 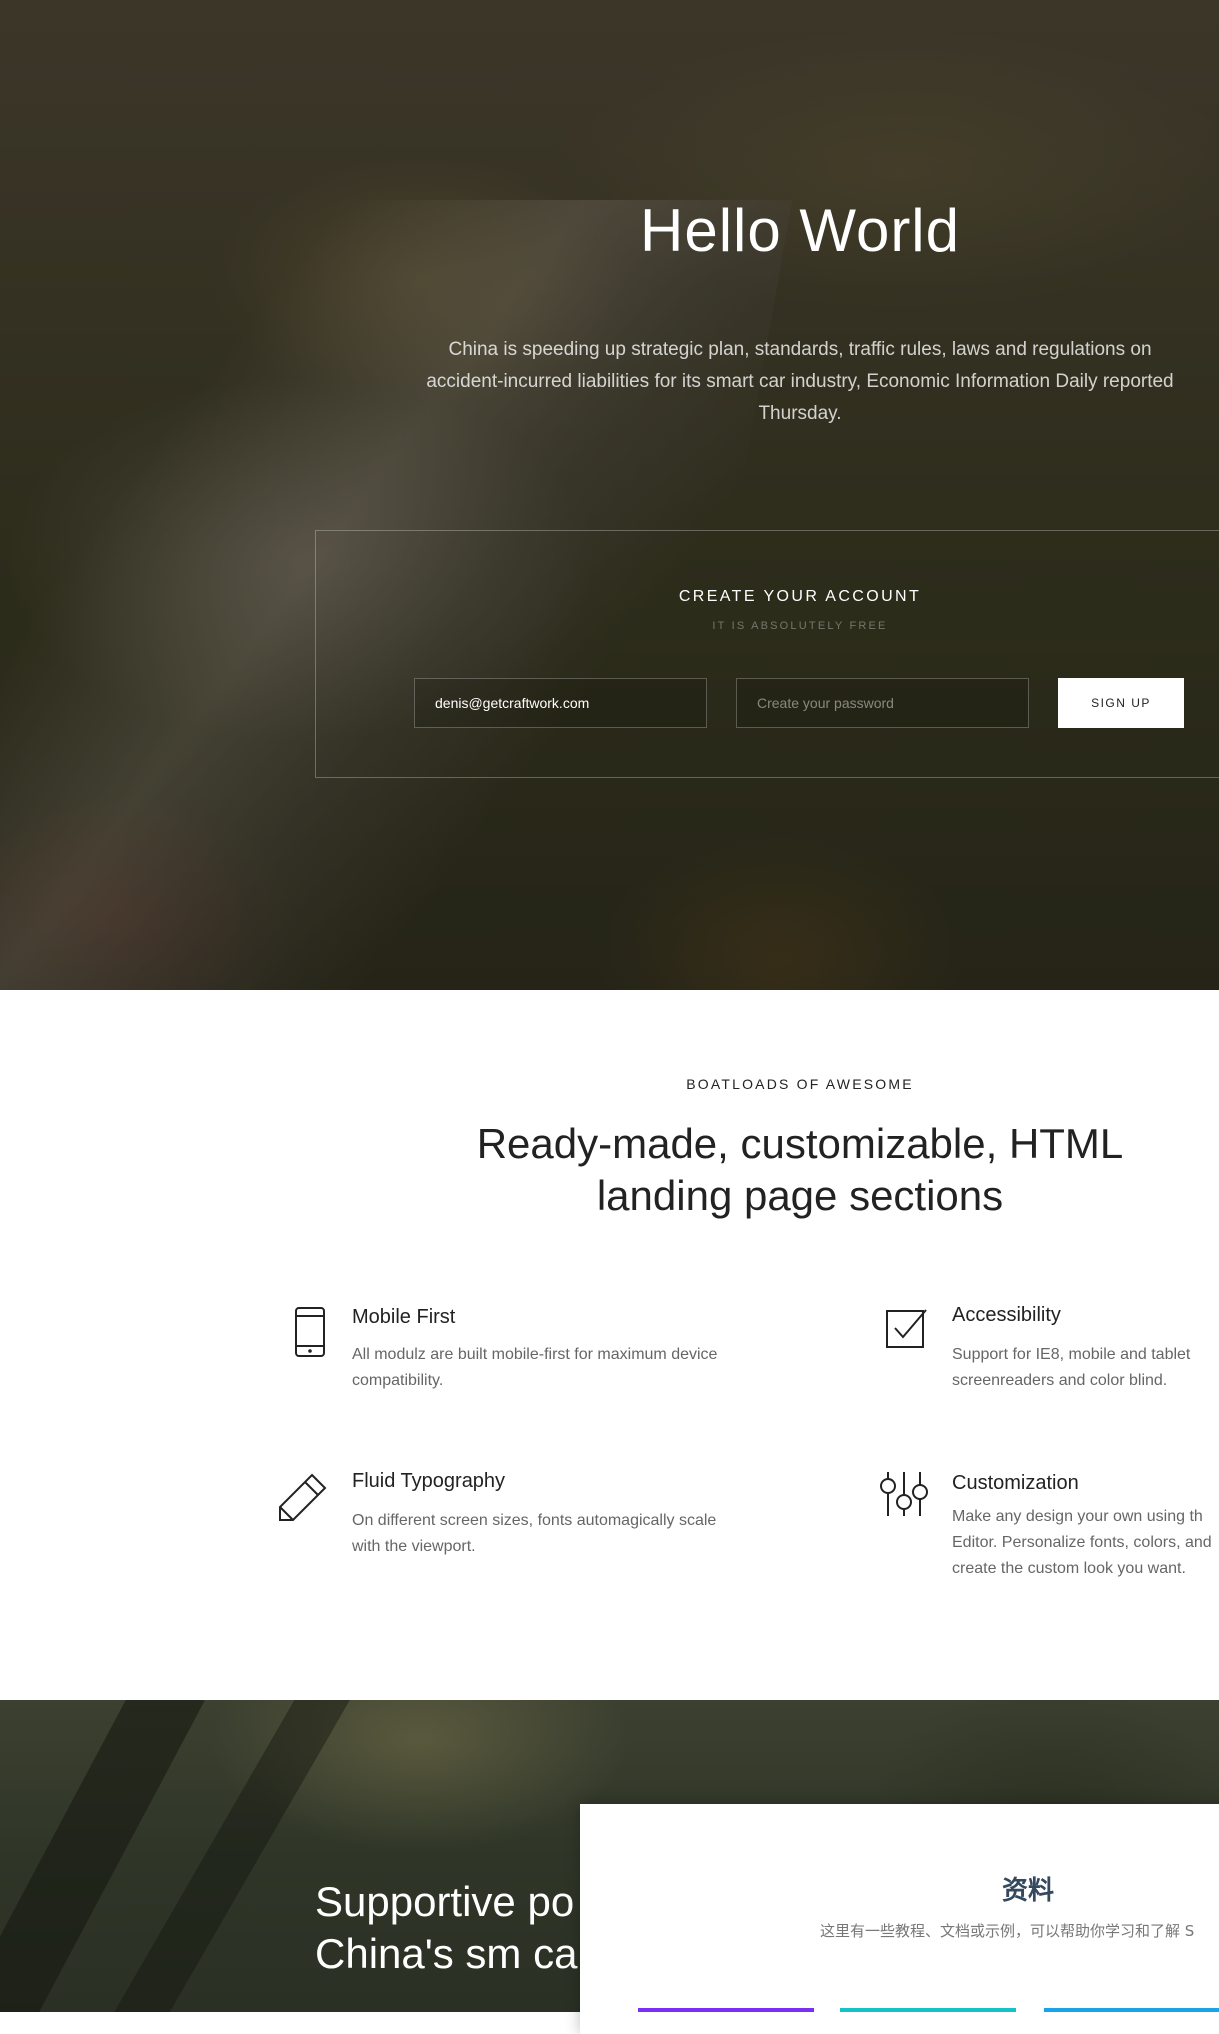 I want to click on sliders-icon, so click(x=904, y=1494).